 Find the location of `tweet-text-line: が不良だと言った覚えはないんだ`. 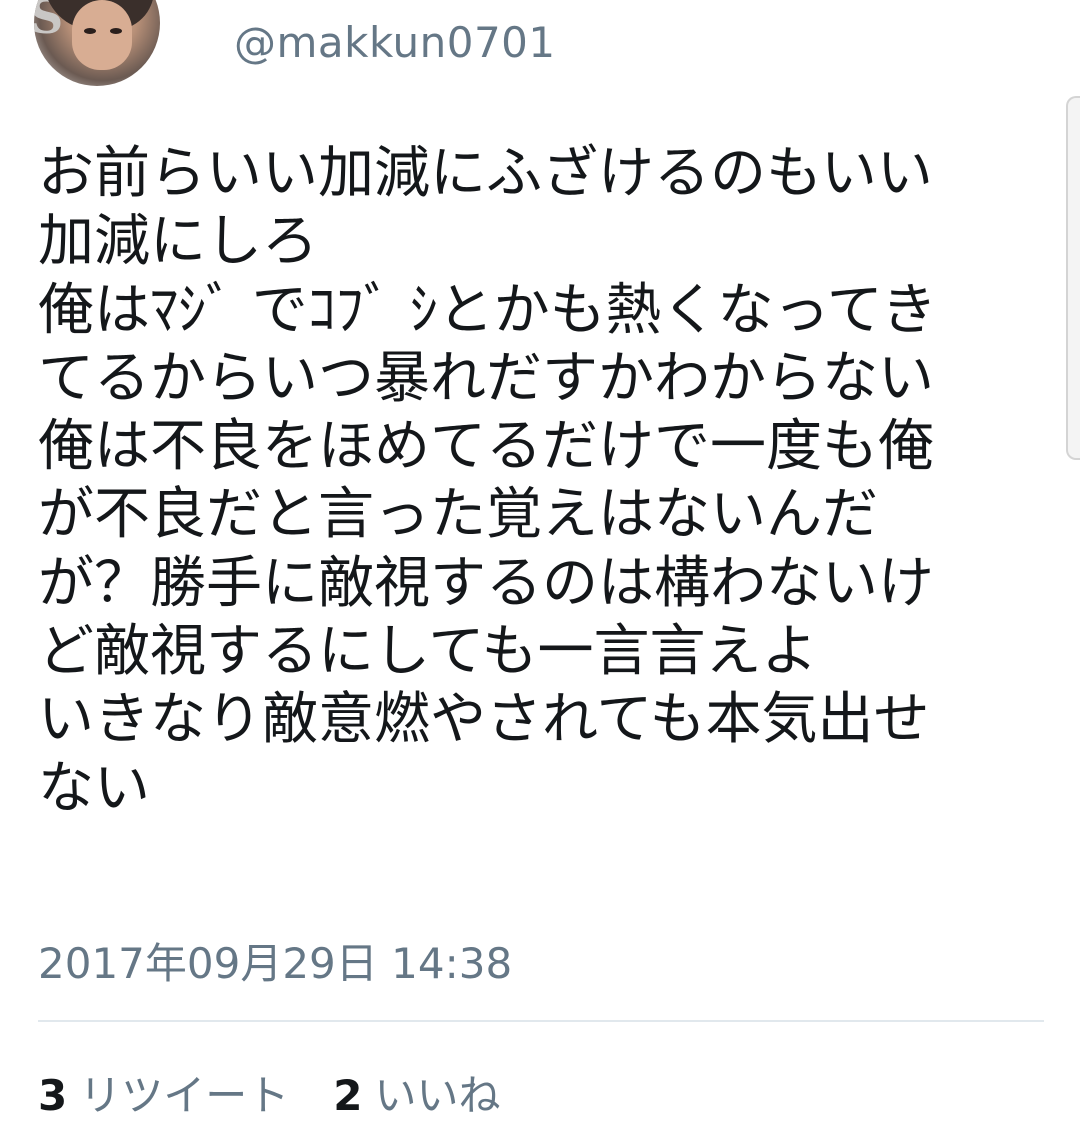

tweet-text-line: が不良だと言った覚えはないんだ is located at coordinates (458, 515).